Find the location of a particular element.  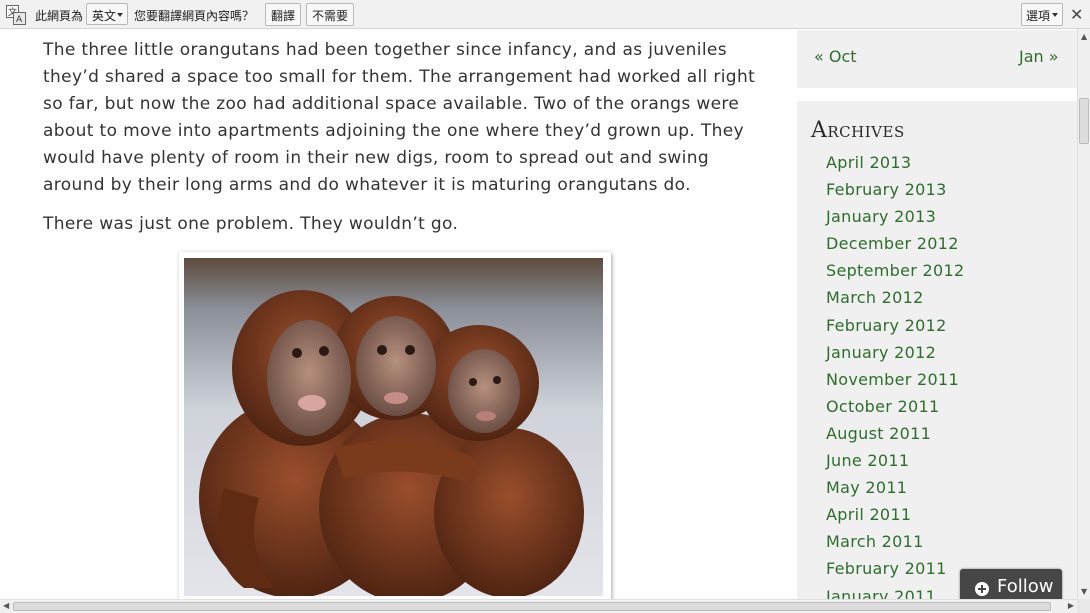

scroll-left-icon: ◀ is located at coordinates (6, 605).